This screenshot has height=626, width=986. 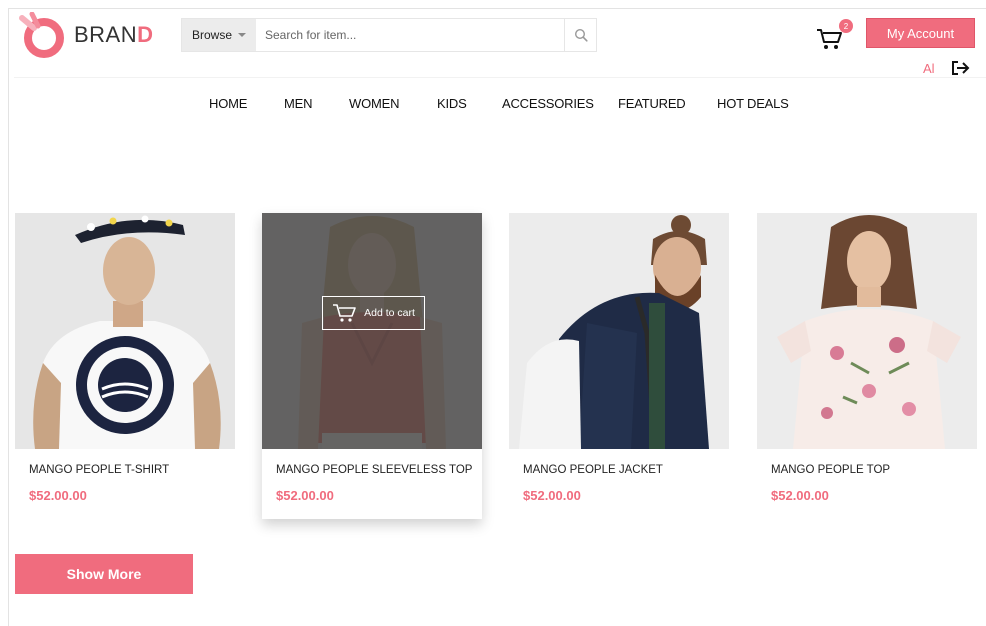 What do you see at coordinates (114, 34) in the screenshot?
I see `brand-name: BRAND` at bounding box center [114, 34].